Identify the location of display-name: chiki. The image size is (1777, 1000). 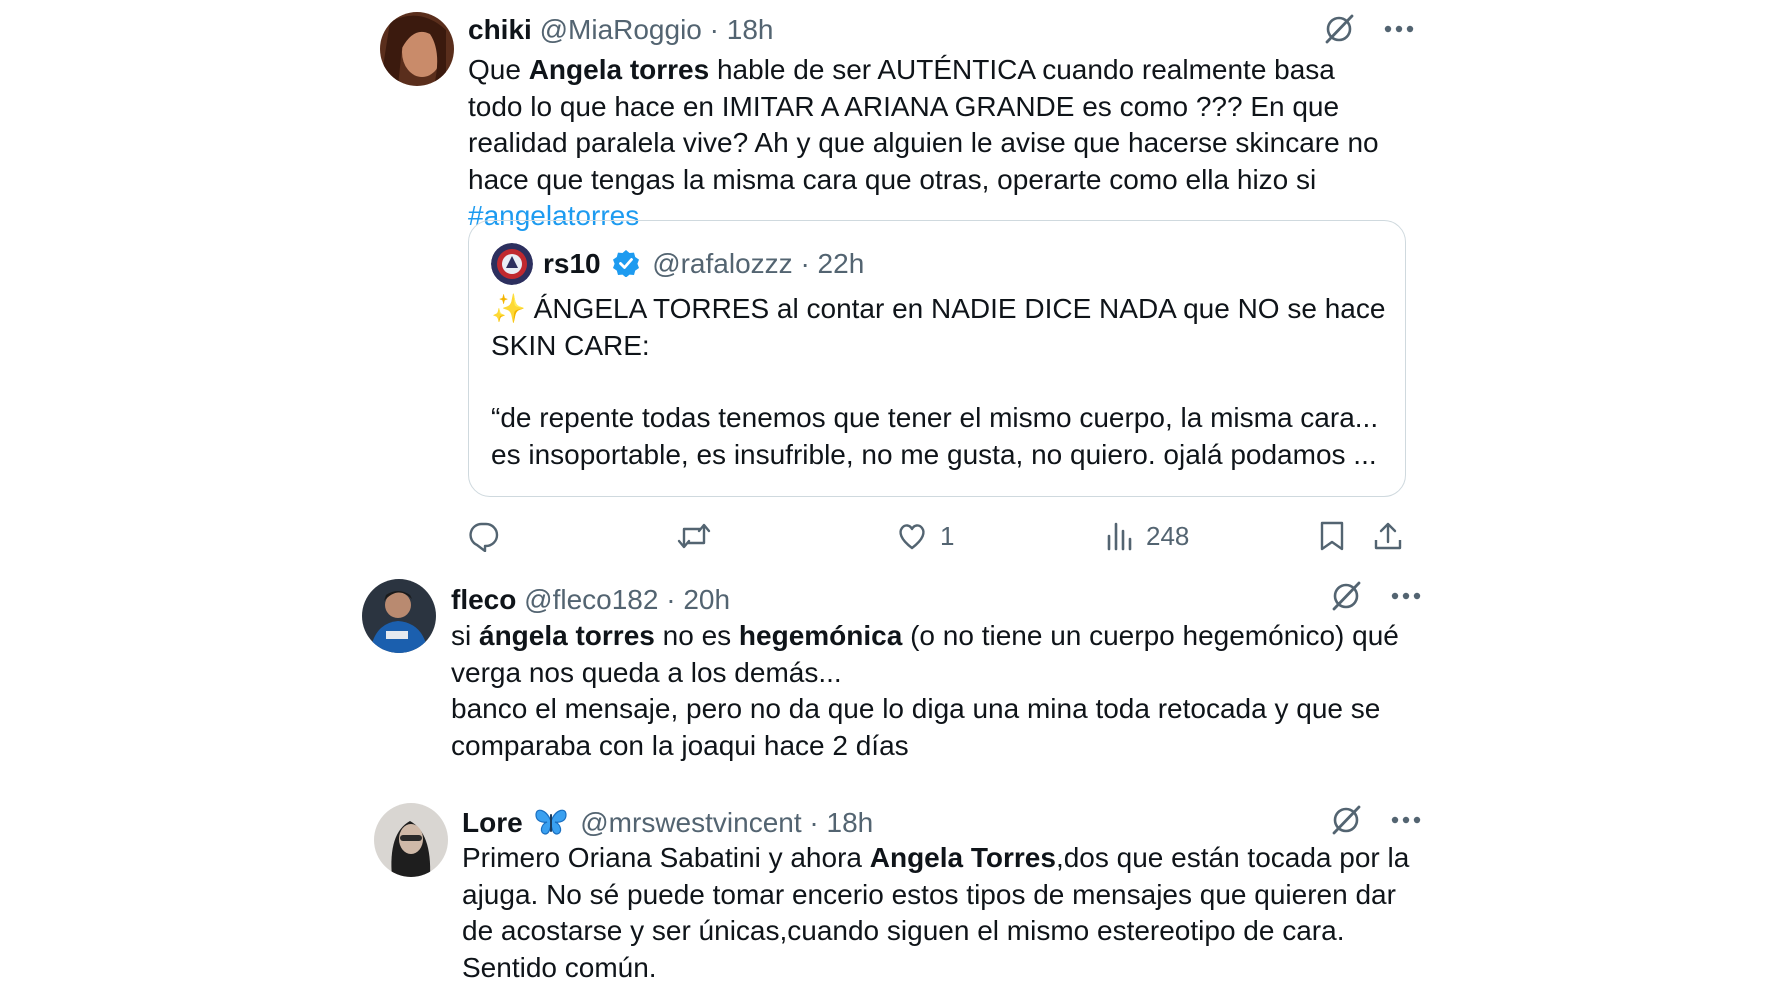
(500, 29).